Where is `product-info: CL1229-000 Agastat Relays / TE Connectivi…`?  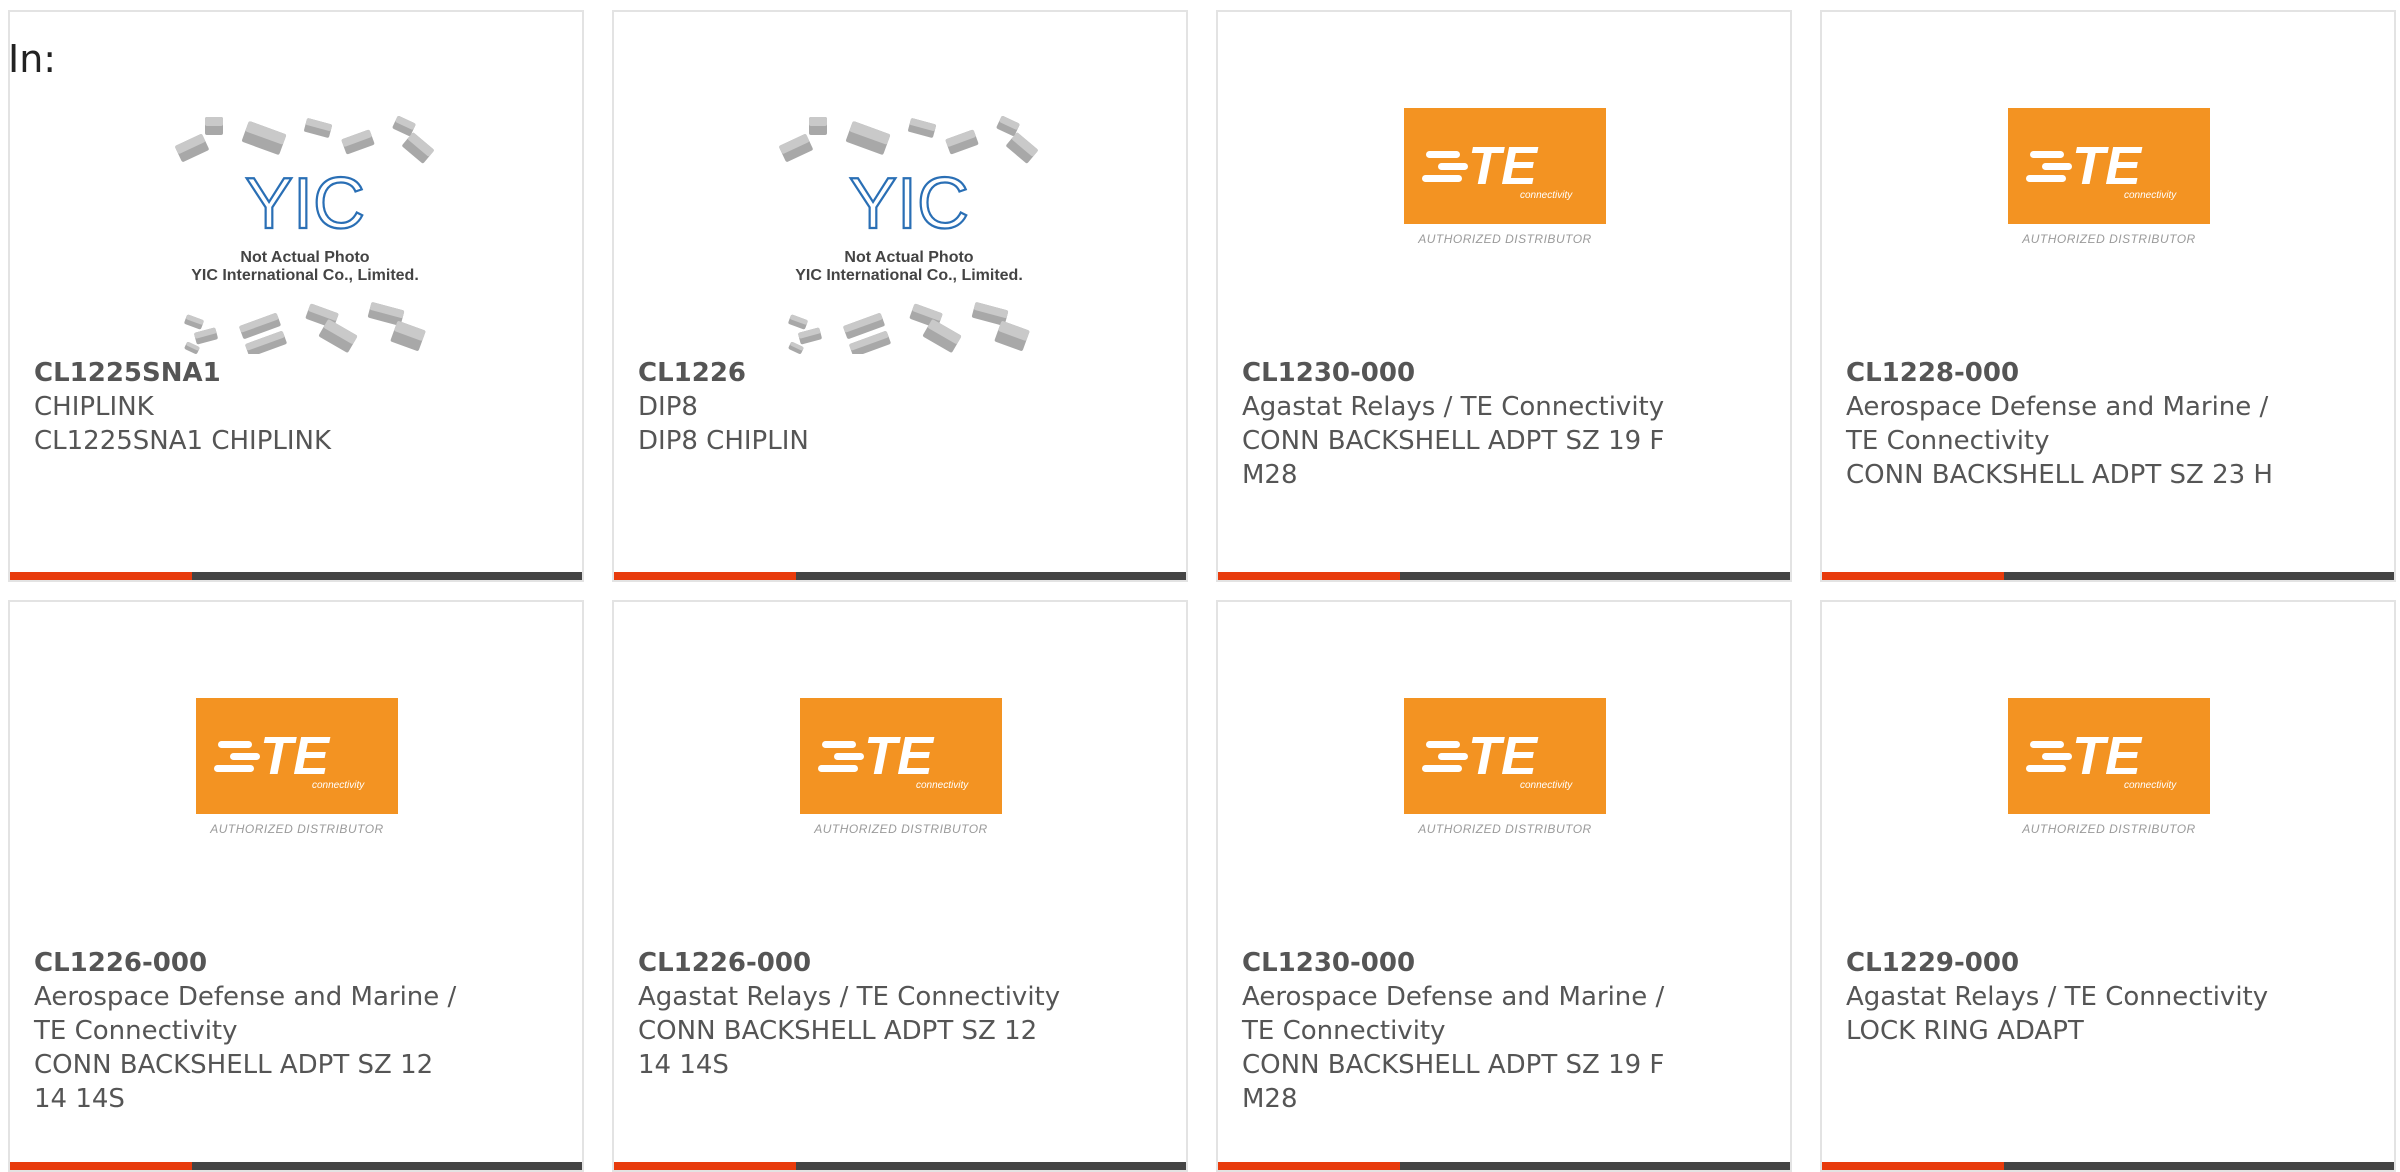
product-info: CL1229-000 Agastat Relays / TE Connectivi… is located at coordinates (2066, 997).